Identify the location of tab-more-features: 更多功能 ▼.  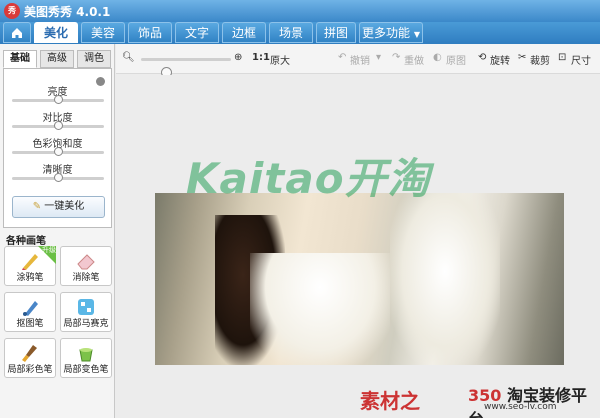
(391, 32).